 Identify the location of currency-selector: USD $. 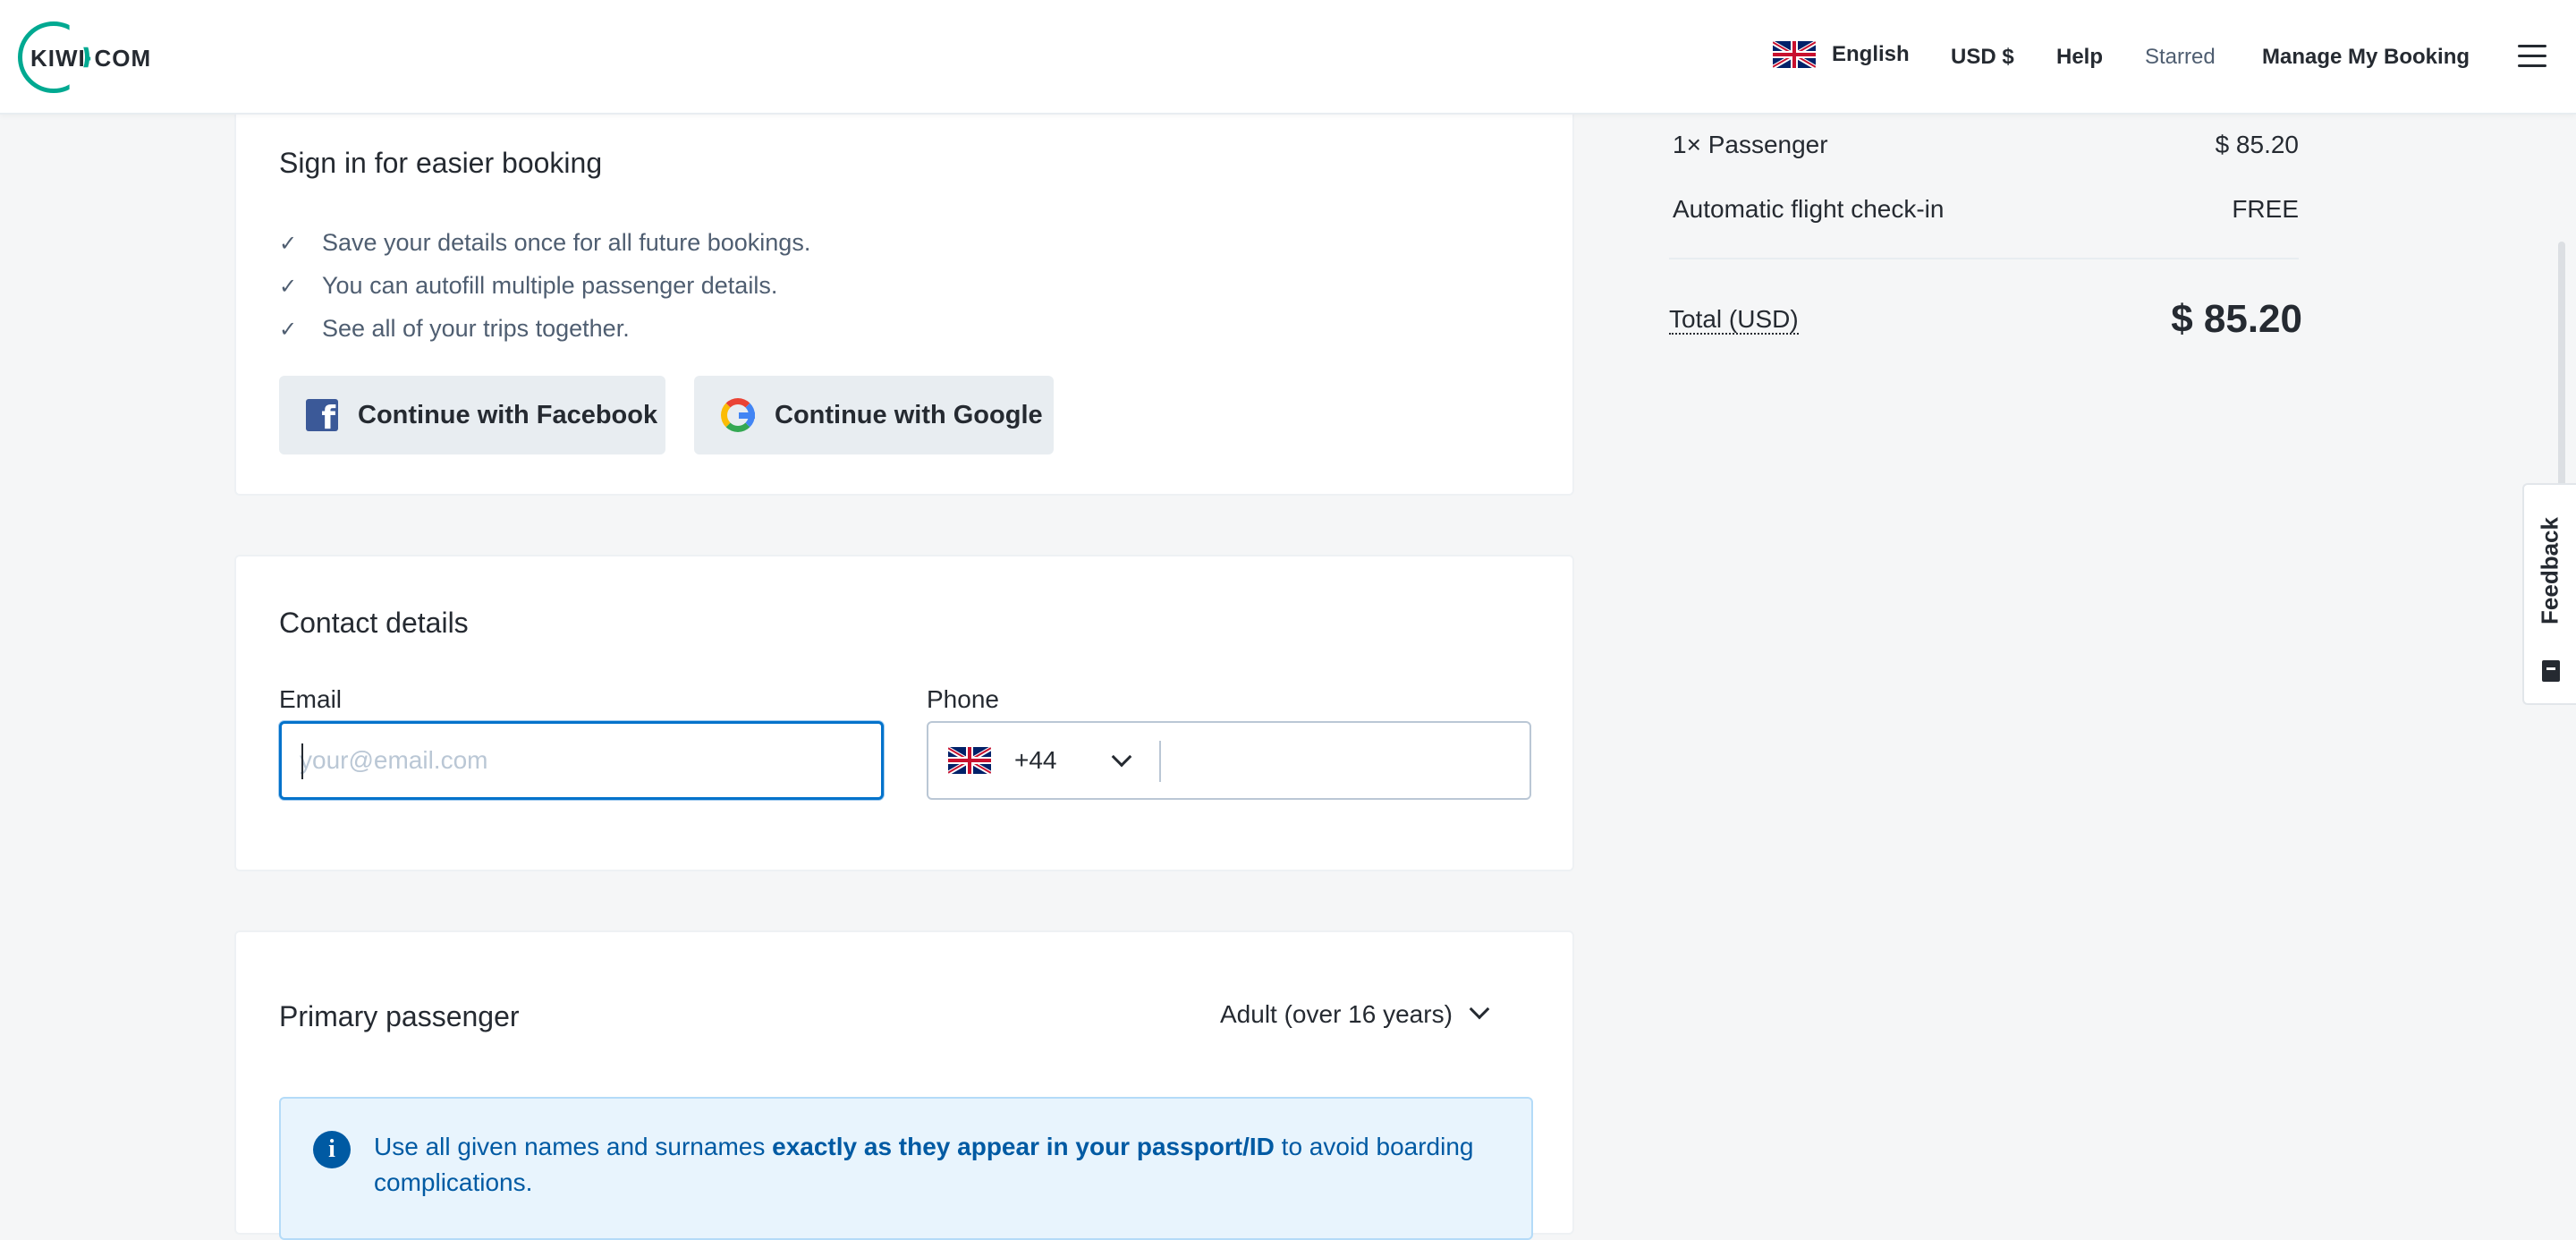
(1982, 57).